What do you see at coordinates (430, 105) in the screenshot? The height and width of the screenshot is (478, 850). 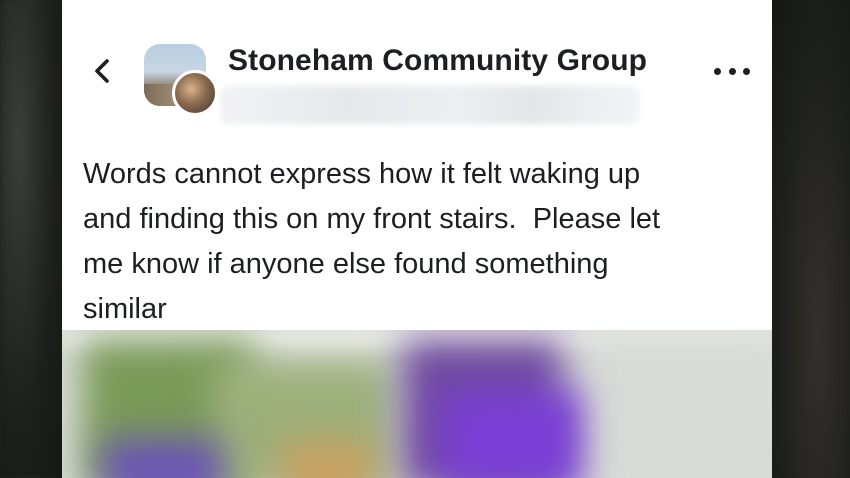 I see `post-meta-redacted` at bounding box center [430, 105].